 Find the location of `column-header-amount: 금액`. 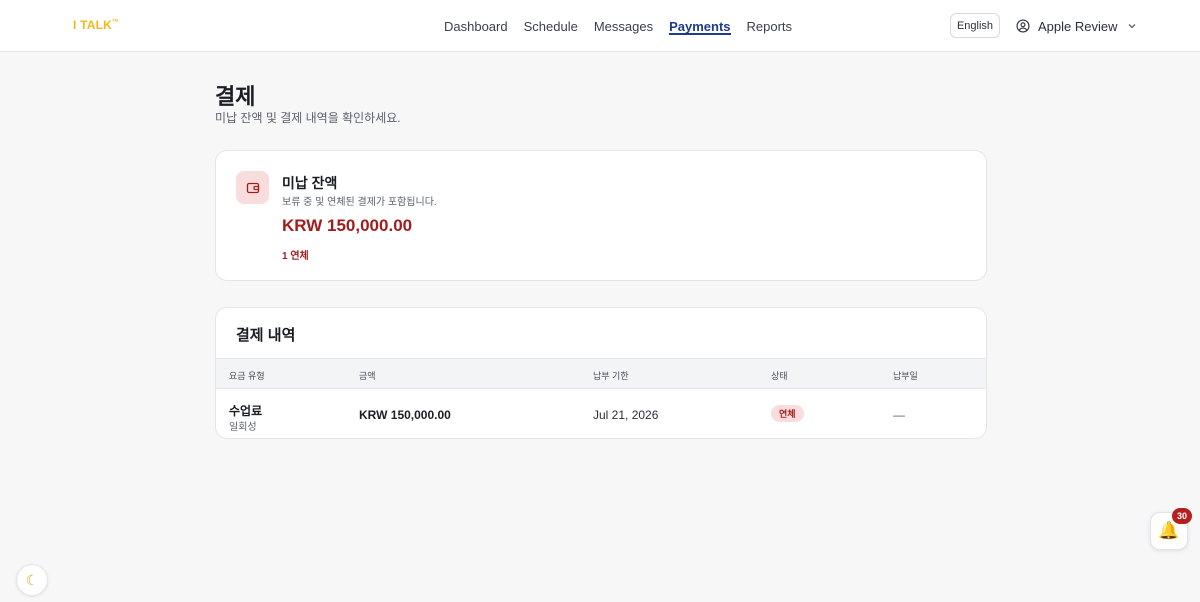

column-header-amount: 금액 is located at coordinates (367, 376).